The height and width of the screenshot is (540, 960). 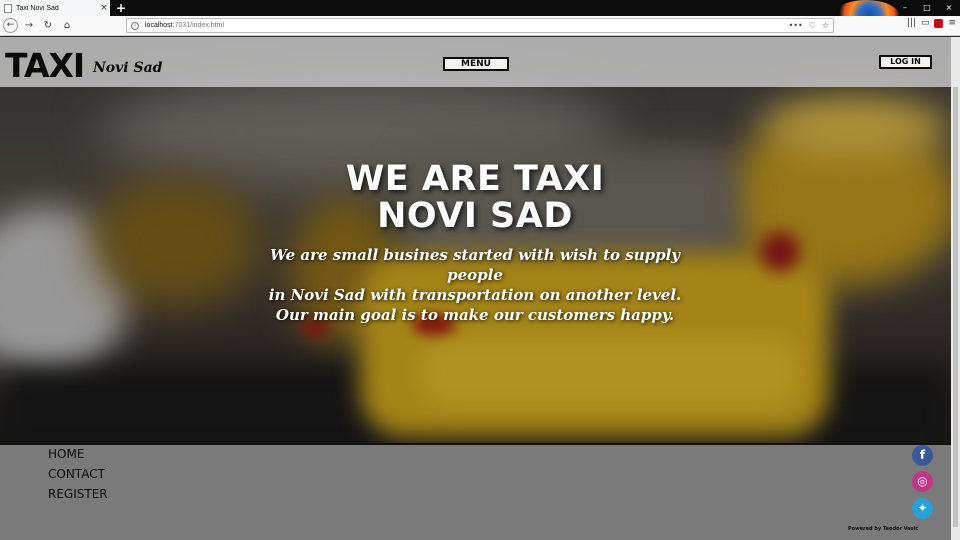 I want to click on forward-icon: →, so click(x=29, y=26).